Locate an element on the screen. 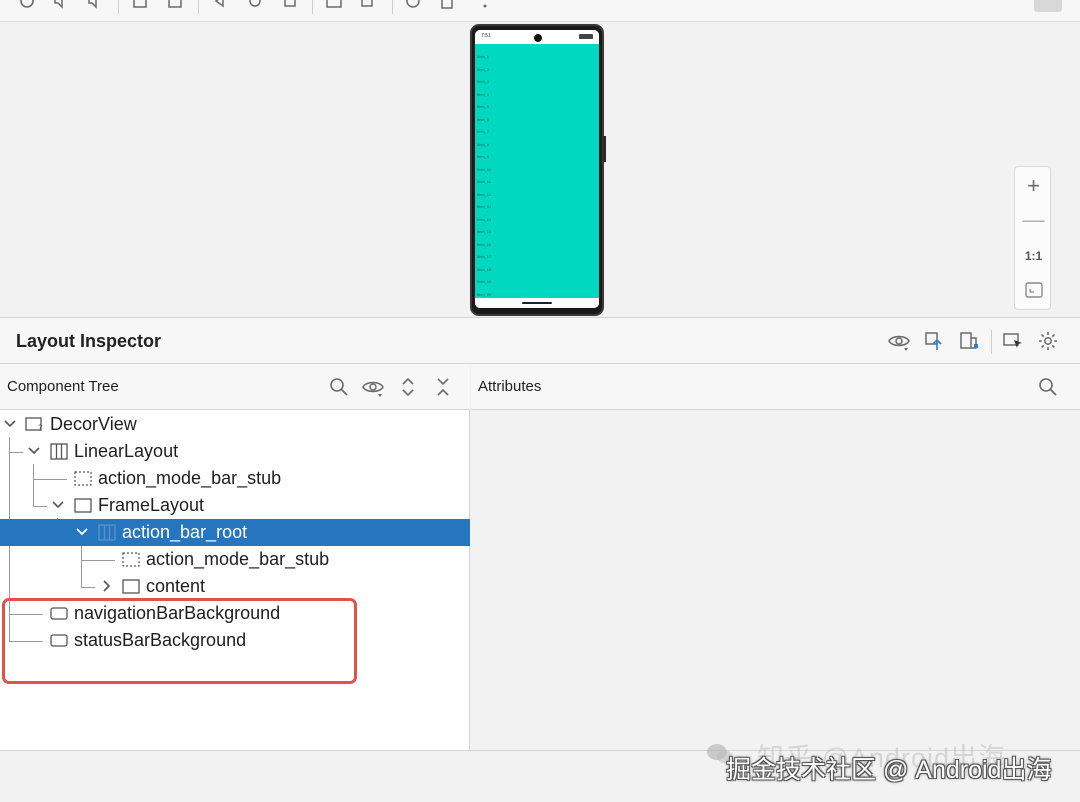  device-list-item: item_4 is located at coordinates (483, 94).